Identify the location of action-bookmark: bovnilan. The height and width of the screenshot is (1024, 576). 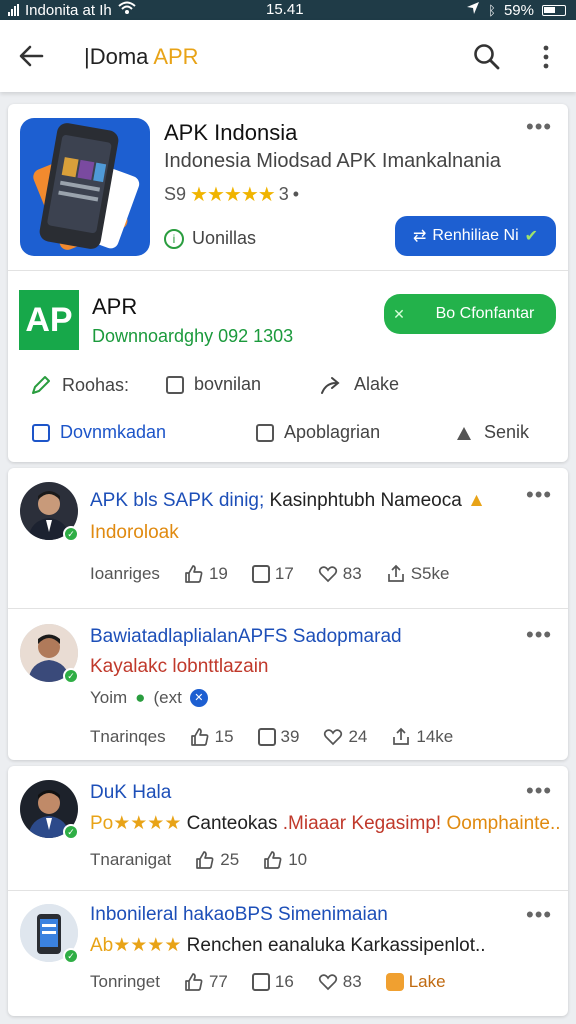
(213, 384).